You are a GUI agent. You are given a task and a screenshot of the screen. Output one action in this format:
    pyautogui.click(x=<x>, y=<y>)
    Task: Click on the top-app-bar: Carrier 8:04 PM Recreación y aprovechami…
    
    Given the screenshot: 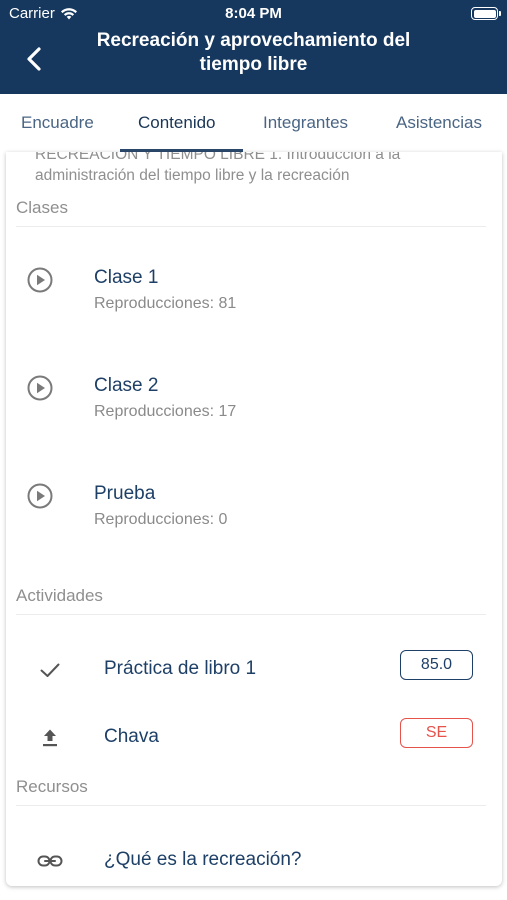 What is the action you would take?
    pyautogui.click(x=253, y=47)
    